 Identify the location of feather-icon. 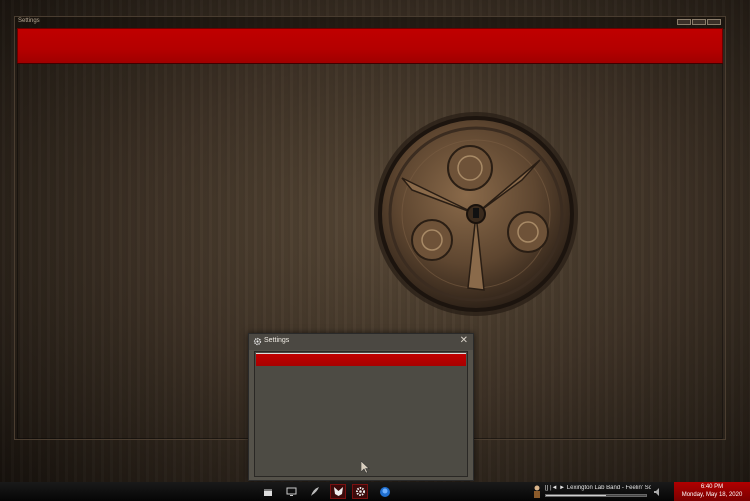
(314, 491).